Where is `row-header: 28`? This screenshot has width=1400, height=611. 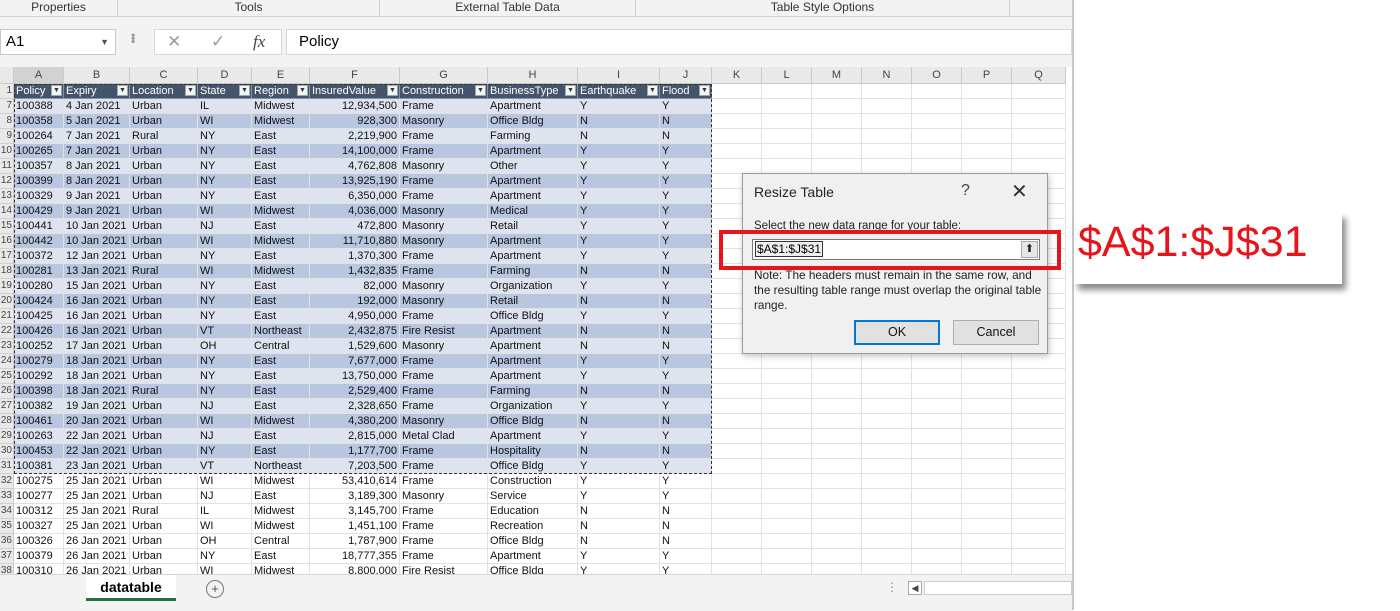
row-header: 28 is located at coordinates (7, 421).